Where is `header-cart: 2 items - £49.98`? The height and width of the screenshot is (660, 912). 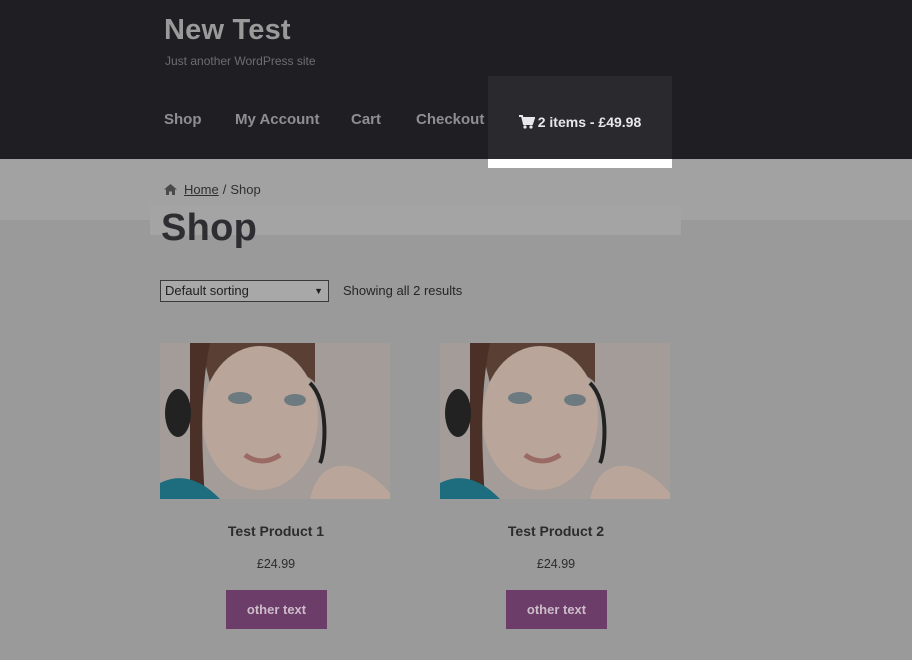 header-cart: 2 items - £49.98 is located at coordinates (580, 121).